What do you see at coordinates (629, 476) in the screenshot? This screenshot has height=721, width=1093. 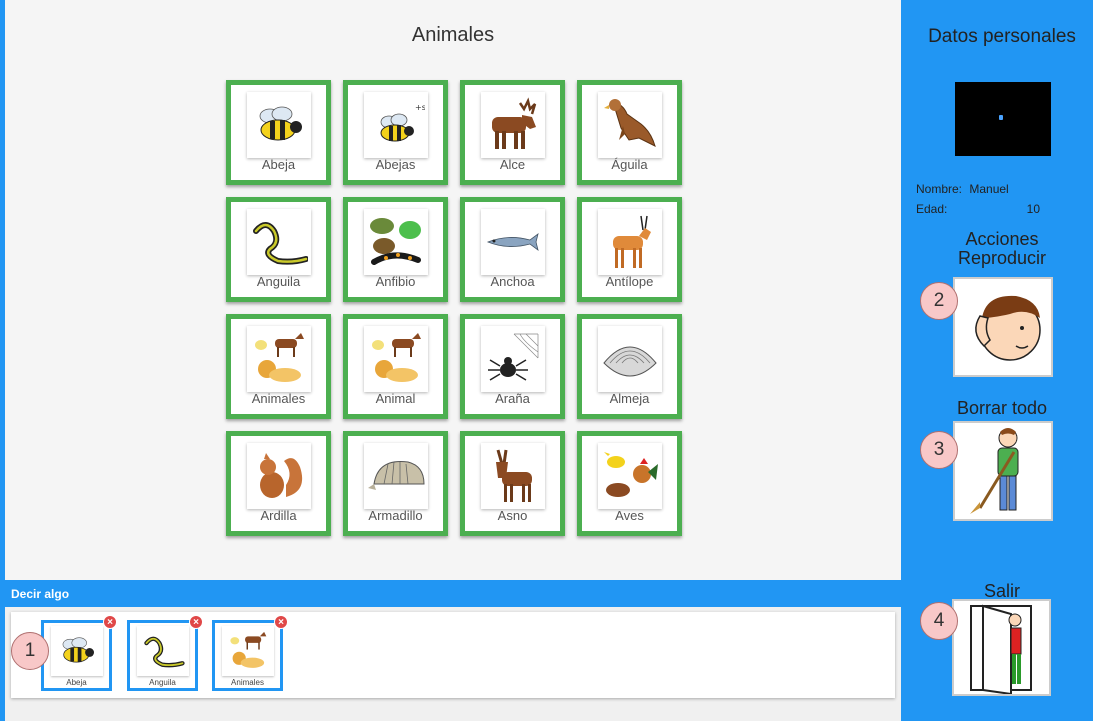 I see `birds-icon` at bounding box center [629, 476].